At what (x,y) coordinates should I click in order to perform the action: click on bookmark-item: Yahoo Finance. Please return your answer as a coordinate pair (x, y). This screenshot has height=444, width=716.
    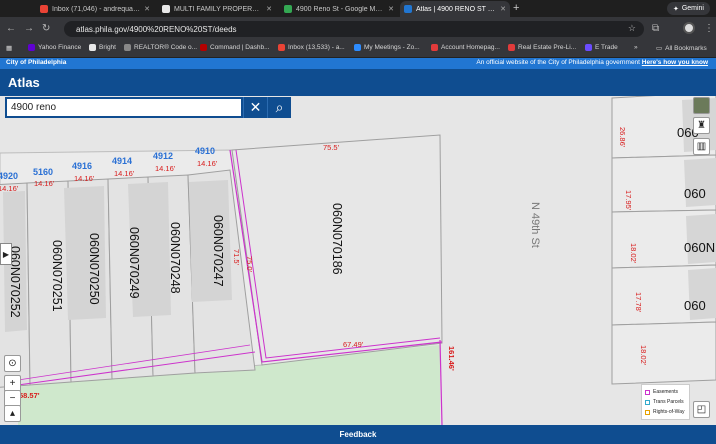
    Looking at the image, I should click on (54, 47).